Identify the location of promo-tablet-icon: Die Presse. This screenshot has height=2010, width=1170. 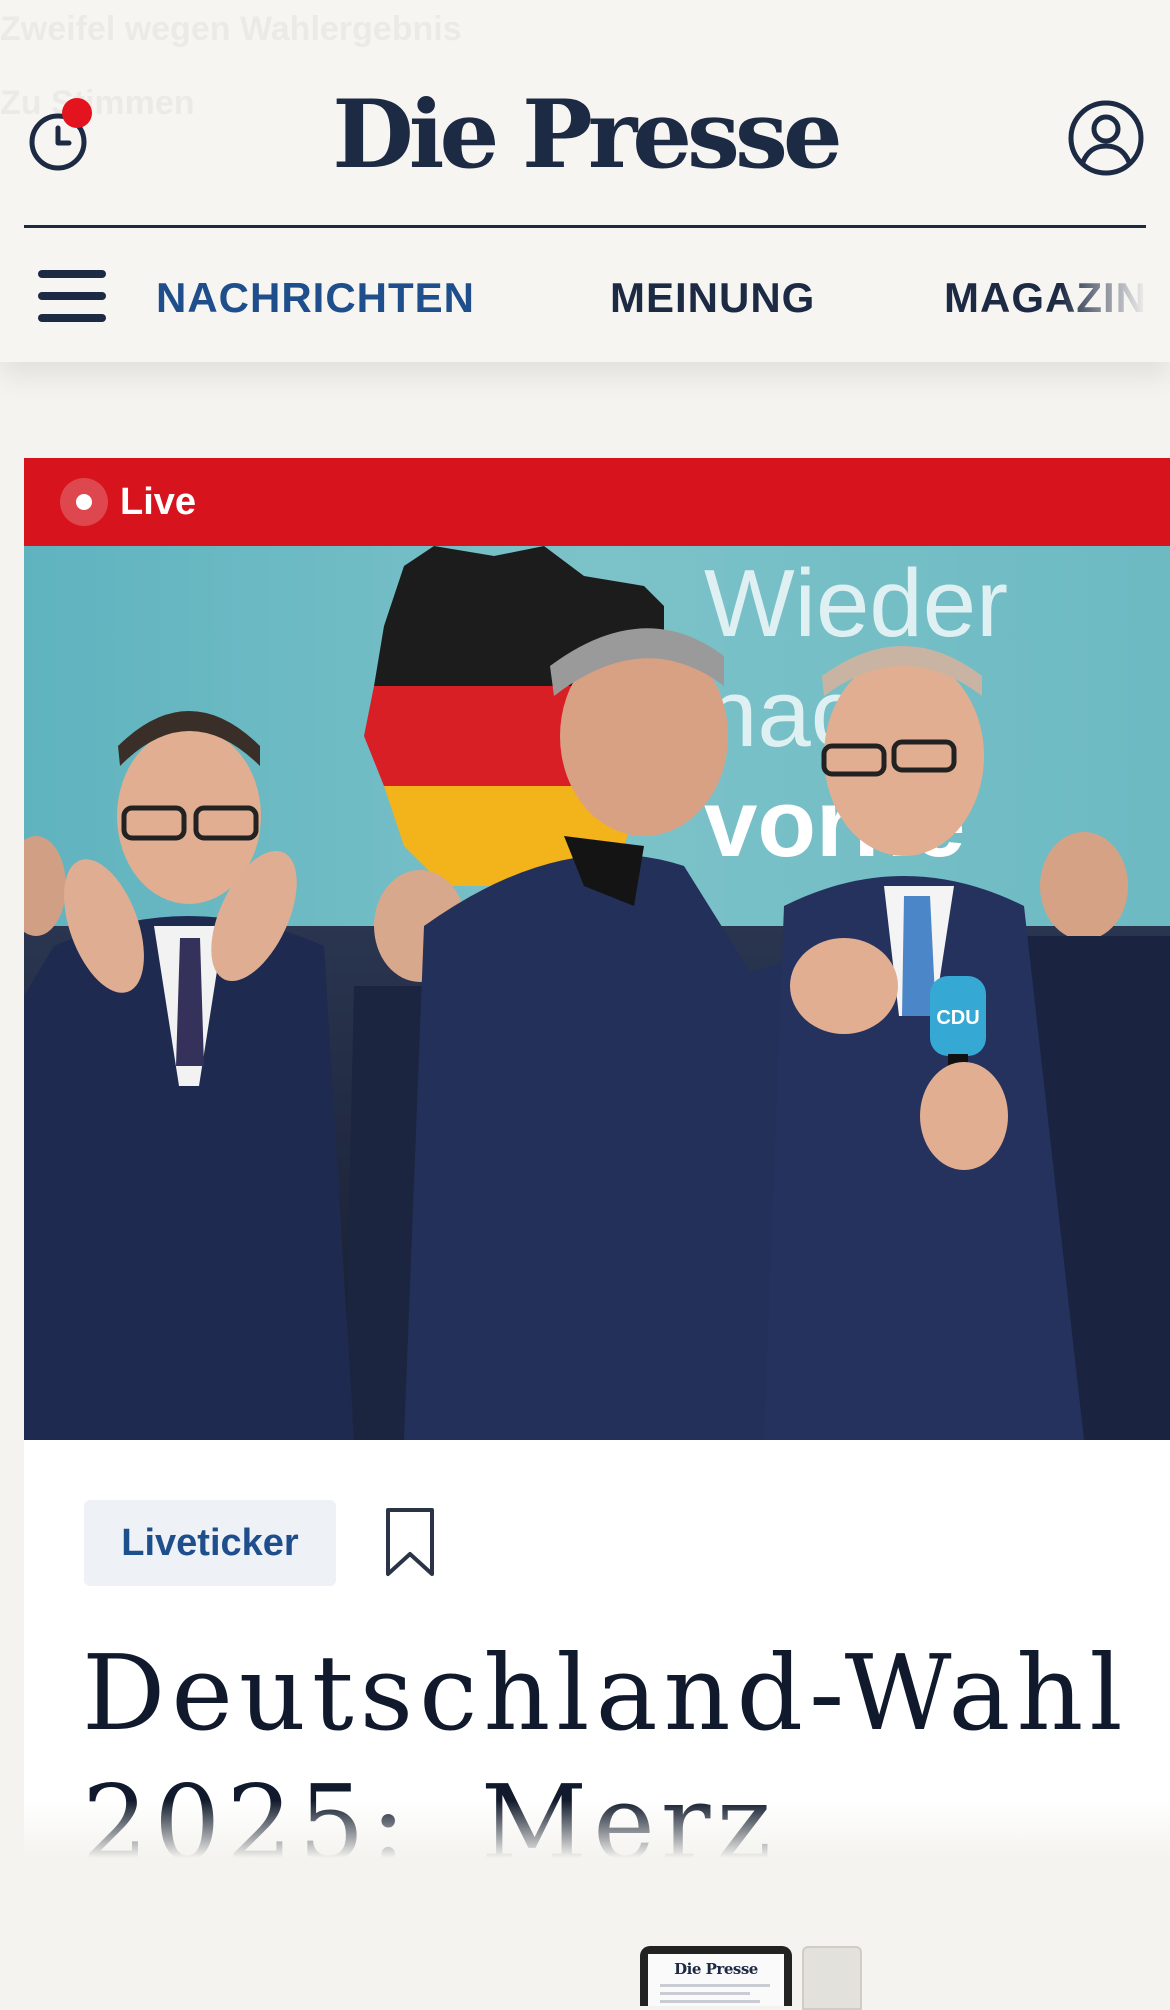
(716, 1976).